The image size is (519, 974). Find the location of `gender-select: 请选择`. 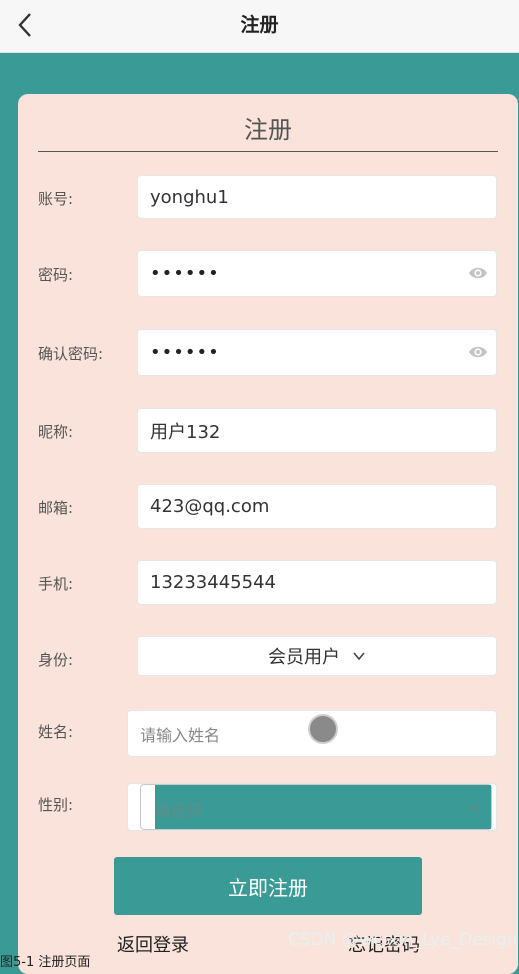

gender-select: 请选择 is located at coordinates (316, 807).